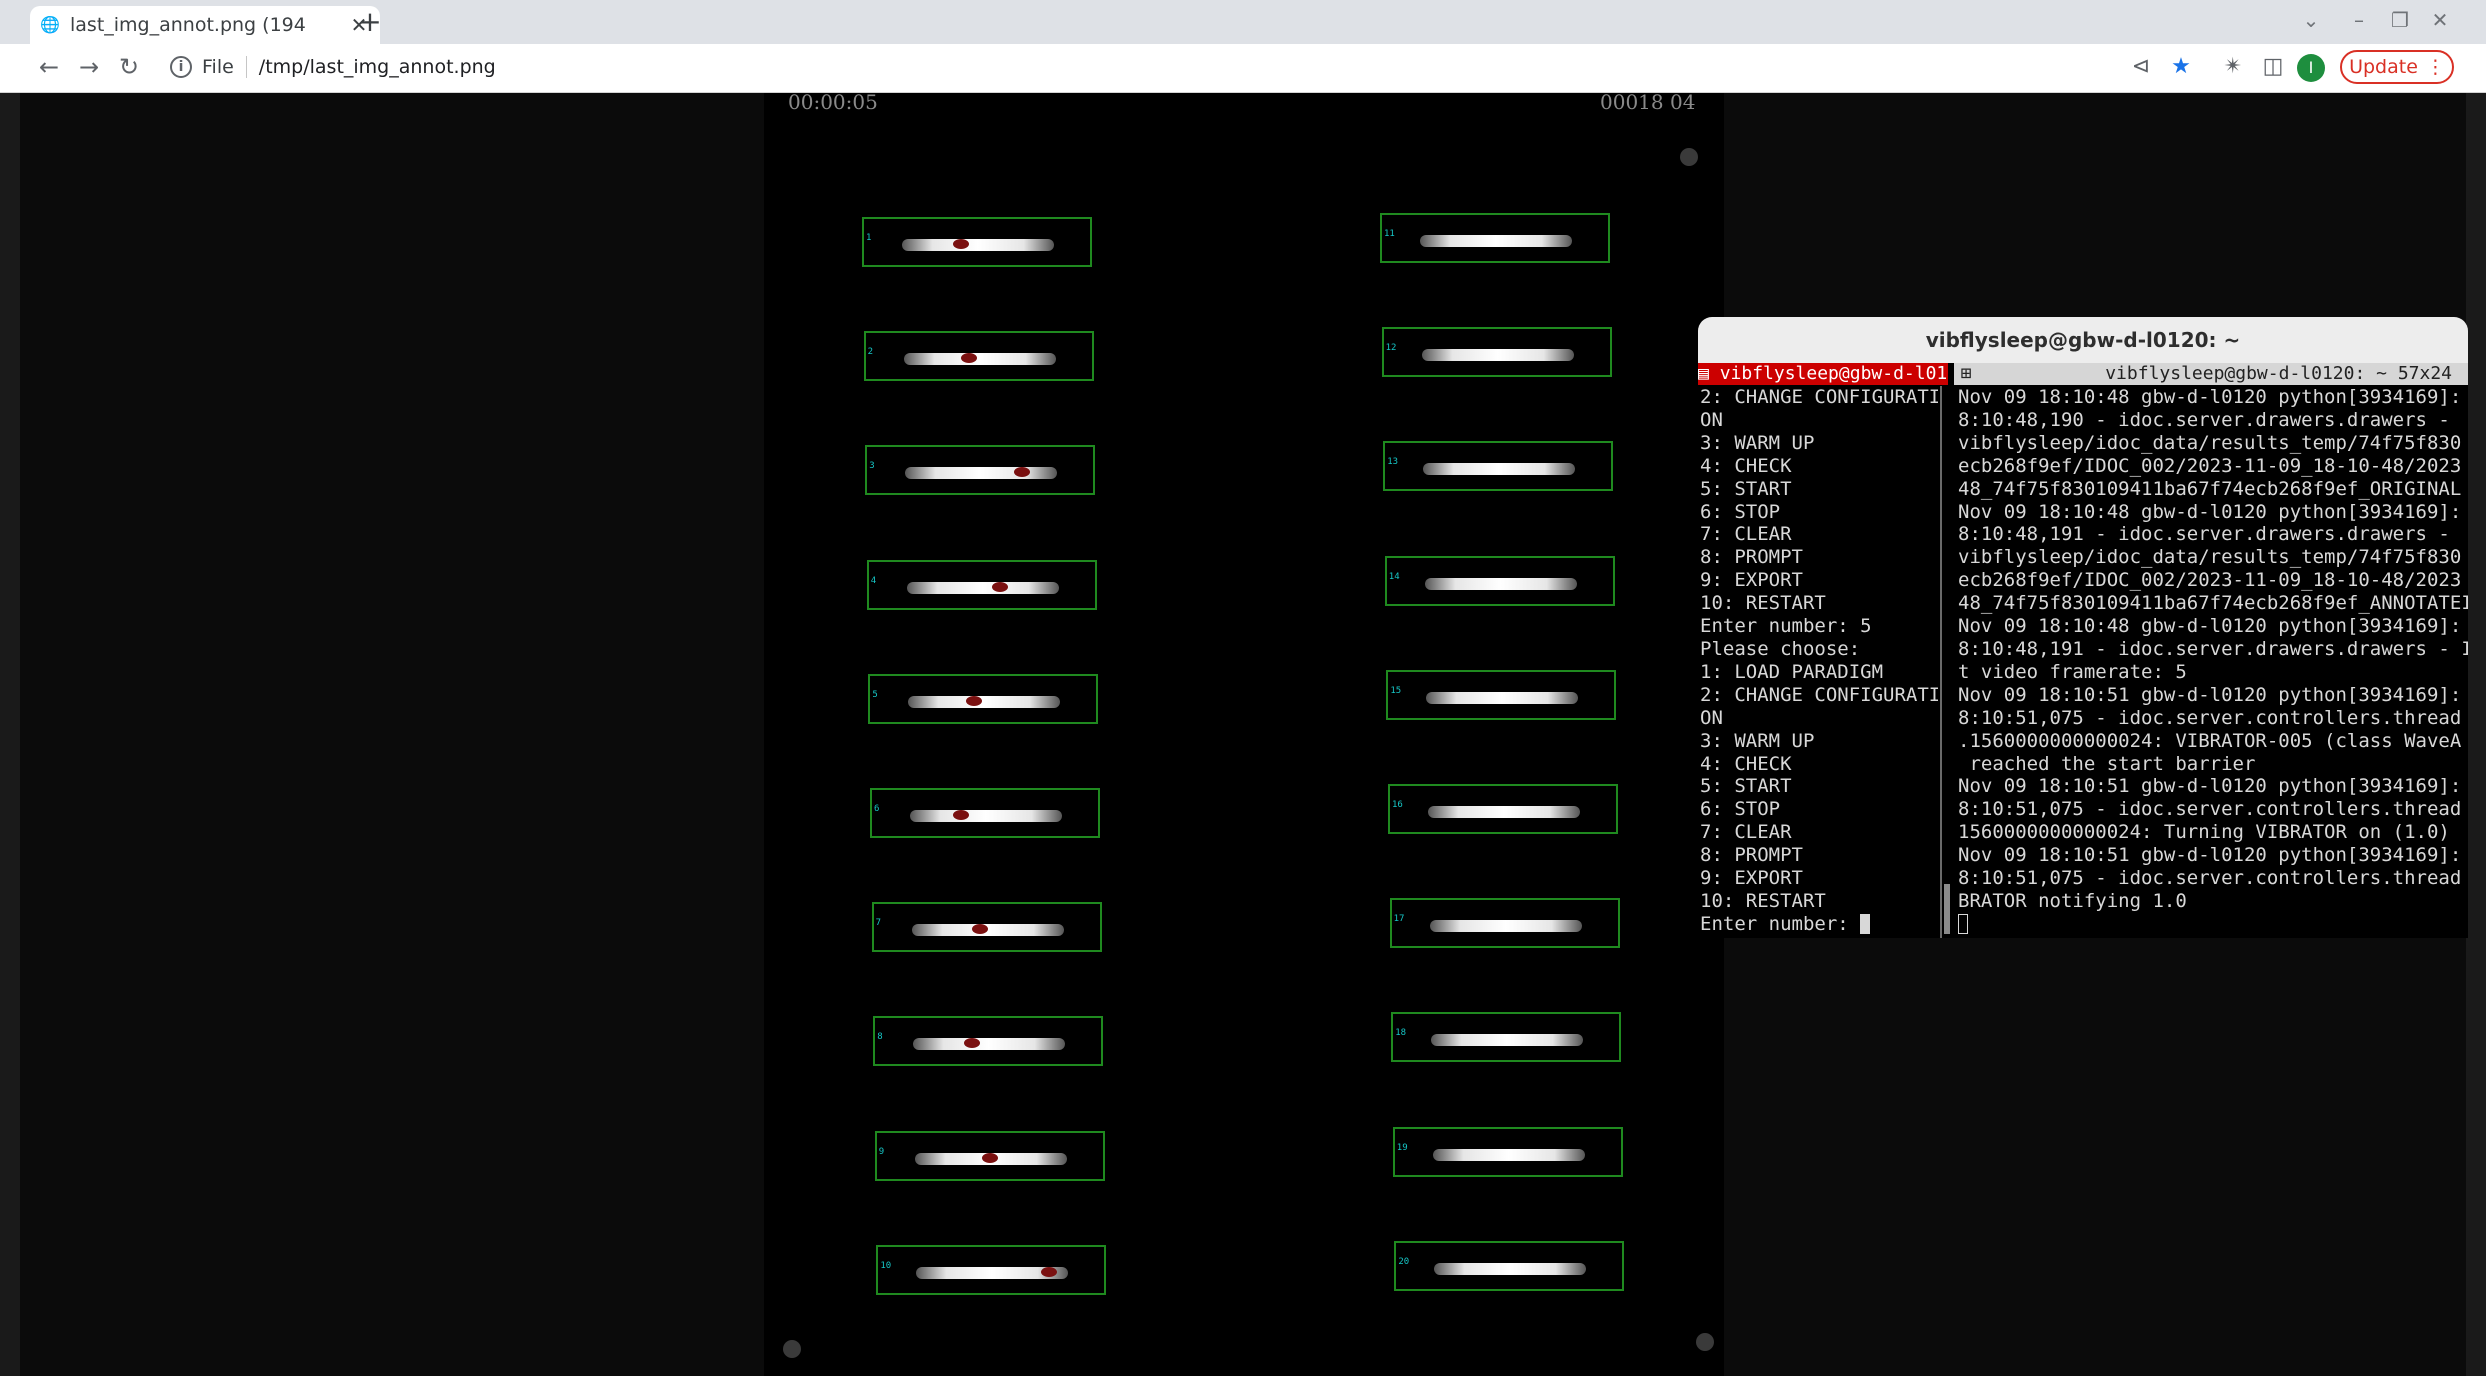  I want to click on left-well: 9, so click(989, 1155).